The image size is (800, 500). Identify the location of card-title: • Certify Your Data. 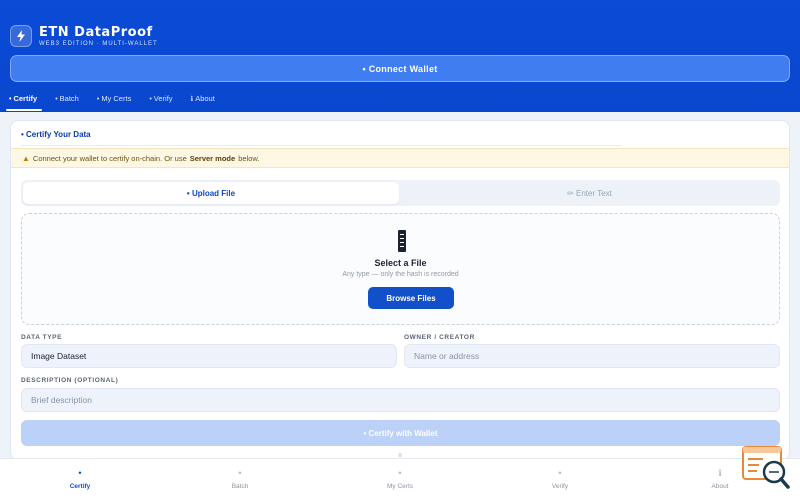
(56, 134).